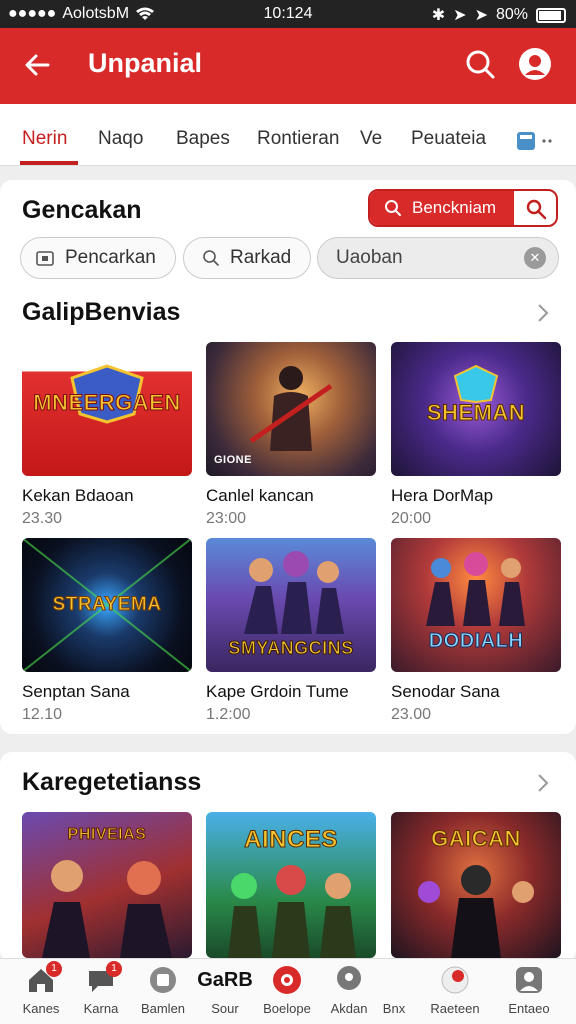 The width and height of the screenshot is (576, 1024). Describe the element at coordinates (42, 518) in the screenshot. I see `game-price: 23.30` at that location.